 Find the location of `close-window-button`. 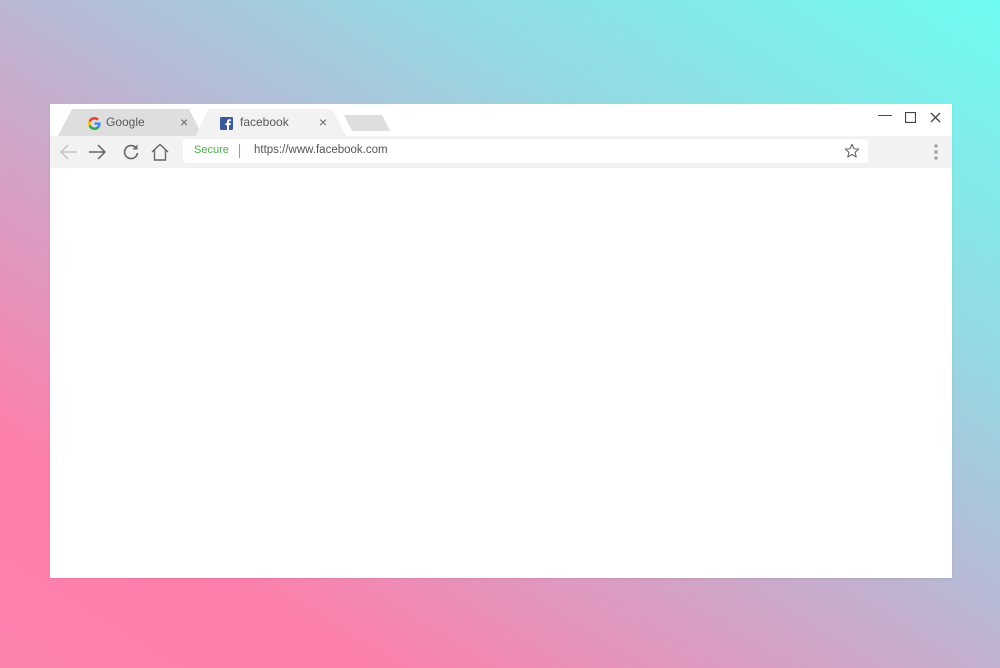

close-window-button is located at coordinates (935, 117).